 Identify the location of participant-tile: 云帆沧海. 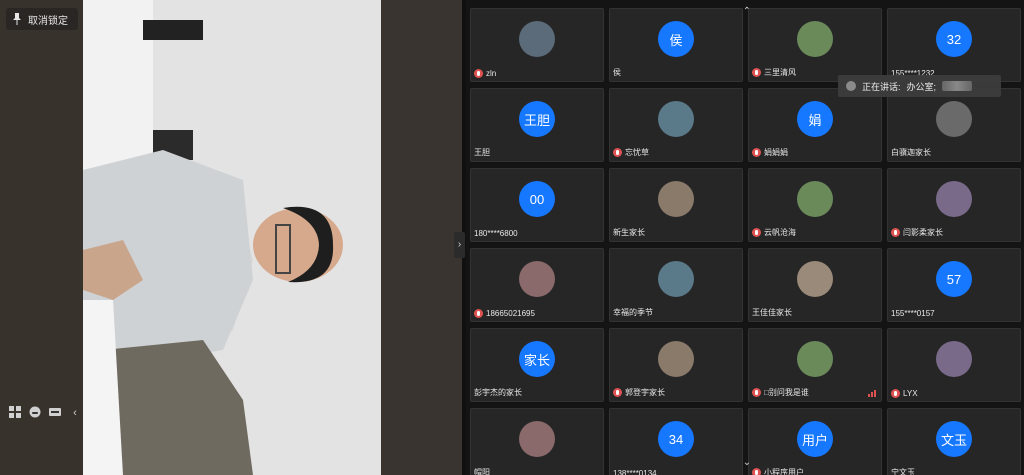
(815, 205).